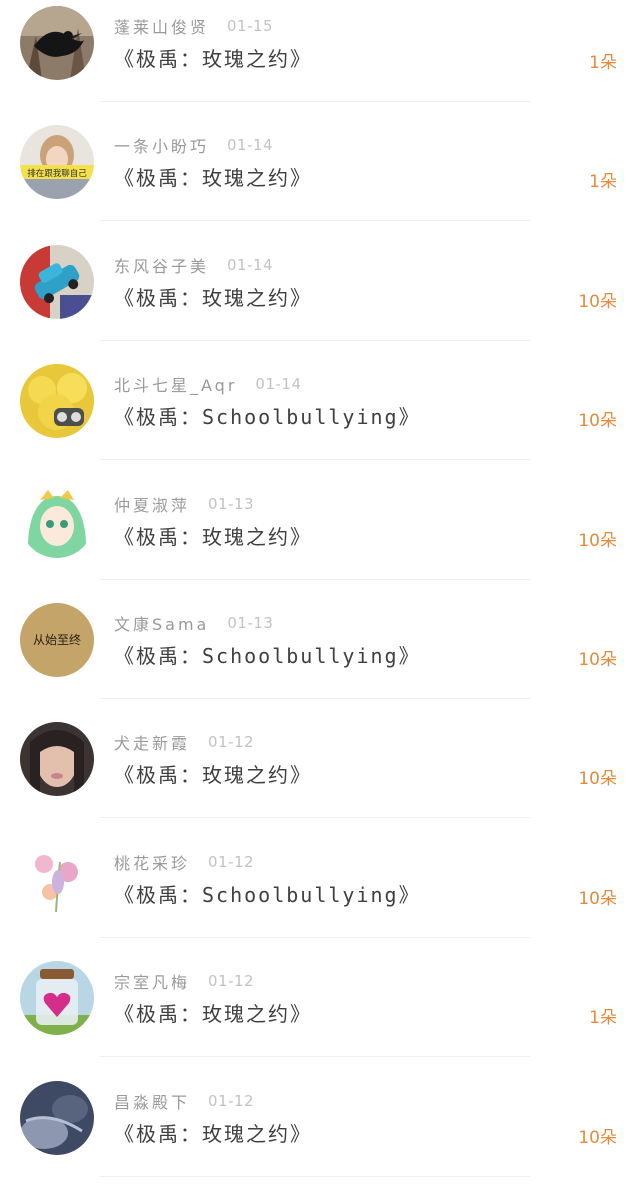 Image resolution: width=640 pixels, height=1194 pixels. I want to click on avatar-caption: 从始至终, so click(57, 639).